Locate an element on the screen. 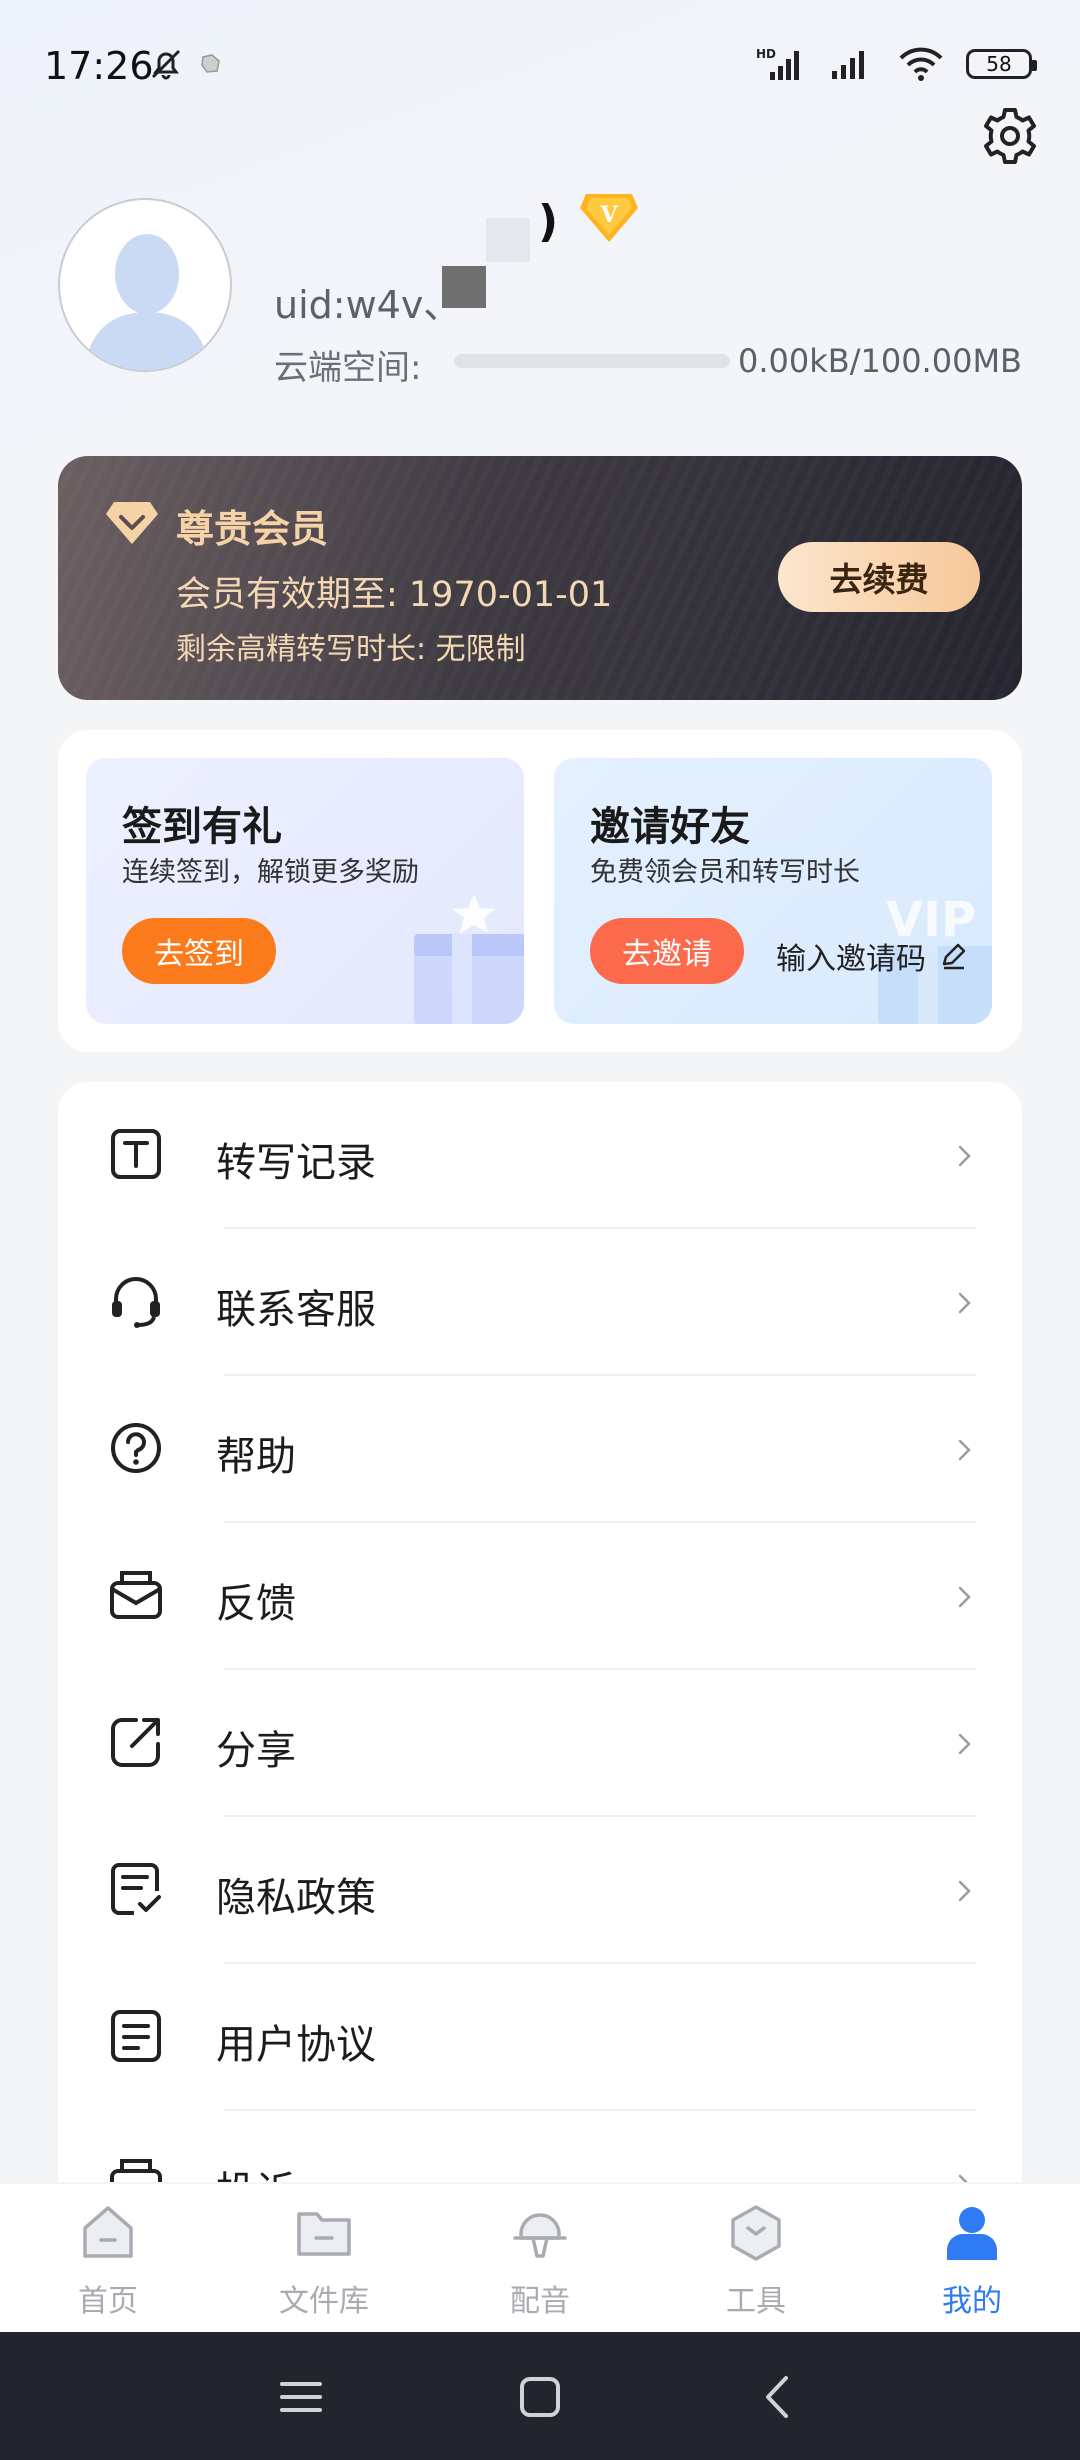  menu-item-complaint: 投诉 is located at coordinates (540, 2146).